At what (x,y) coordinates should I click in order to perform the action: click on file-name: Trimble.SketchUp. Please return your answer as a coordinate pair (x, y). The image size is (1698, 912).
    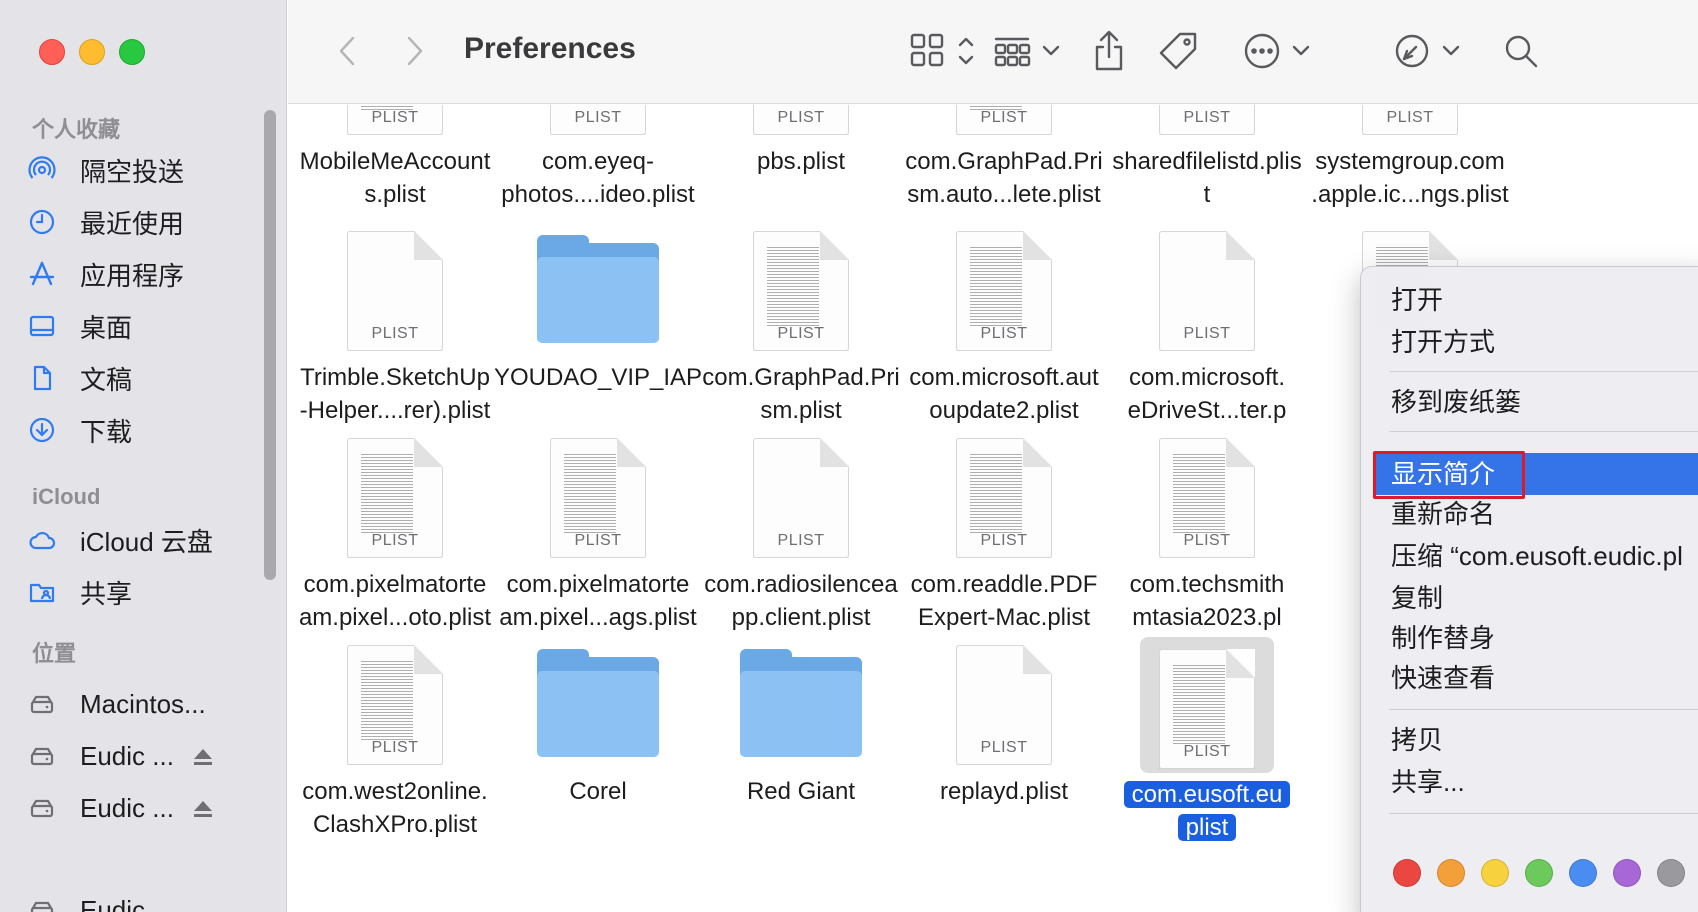
    Looking at the image, I should click on (395, 377).